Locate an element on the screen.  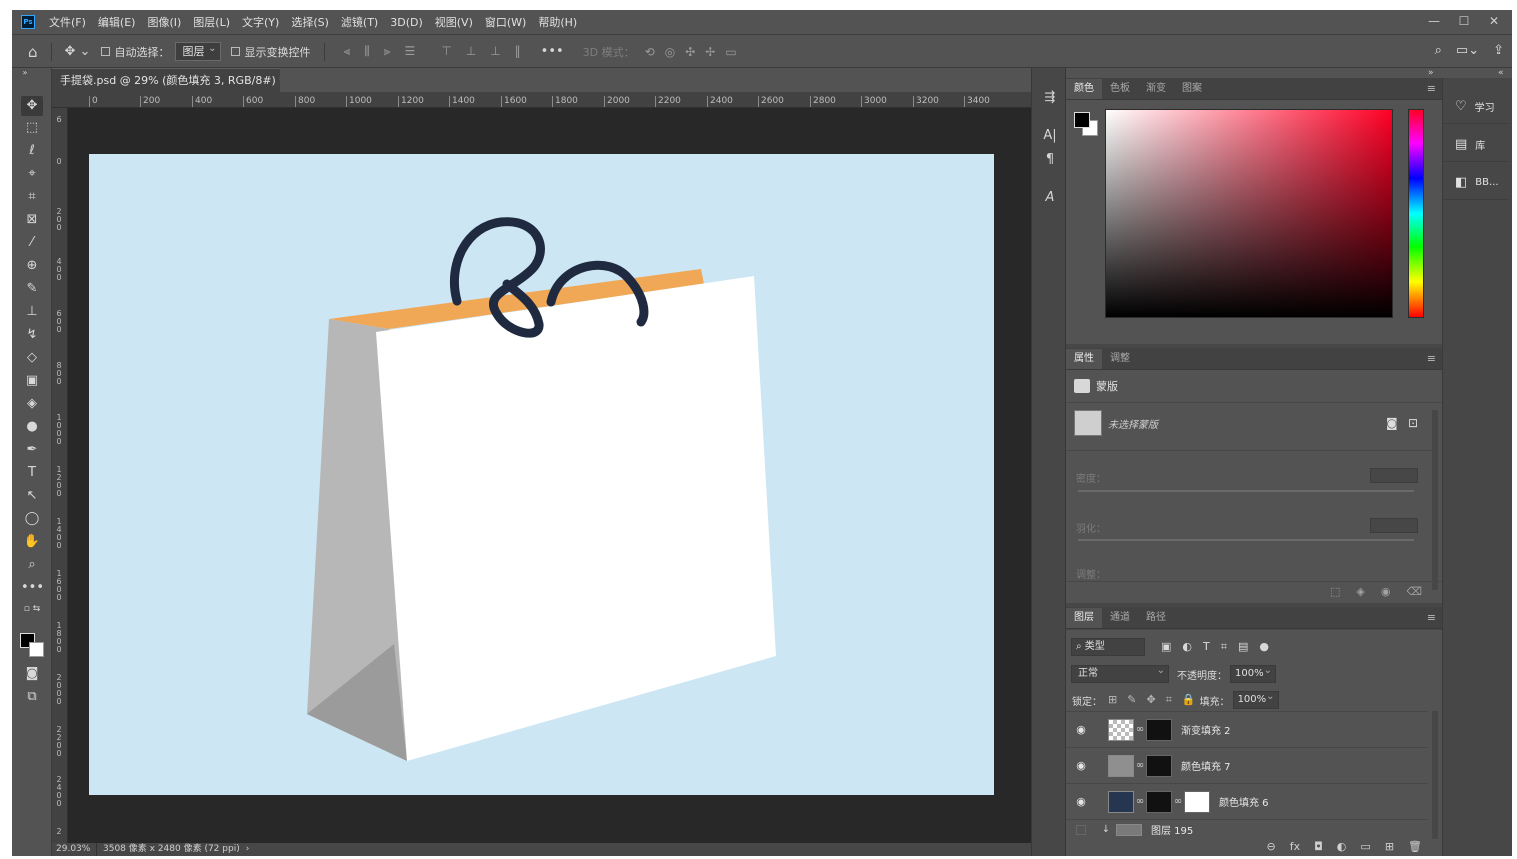
layers-scrollbar is located at coordinates (1435, 775).